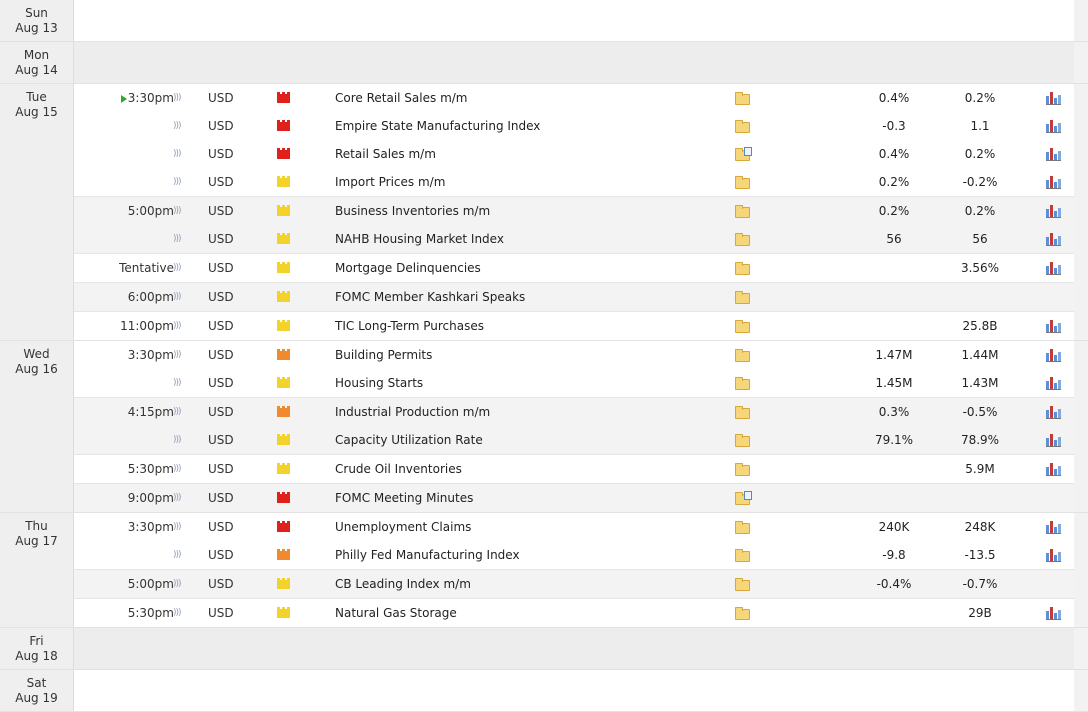 This screenshot has width=1088, height=712. What do you see at coordinates (390, 182) in the screenshot?
I see `event-title: Import Prices m/m` at bounding box center [390, 182].